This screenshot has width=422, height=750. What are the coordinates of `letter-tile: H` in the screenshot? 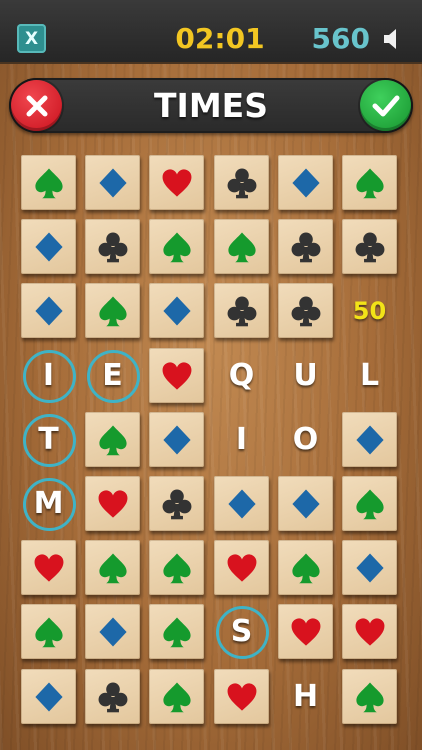 It's located at (305, 696).